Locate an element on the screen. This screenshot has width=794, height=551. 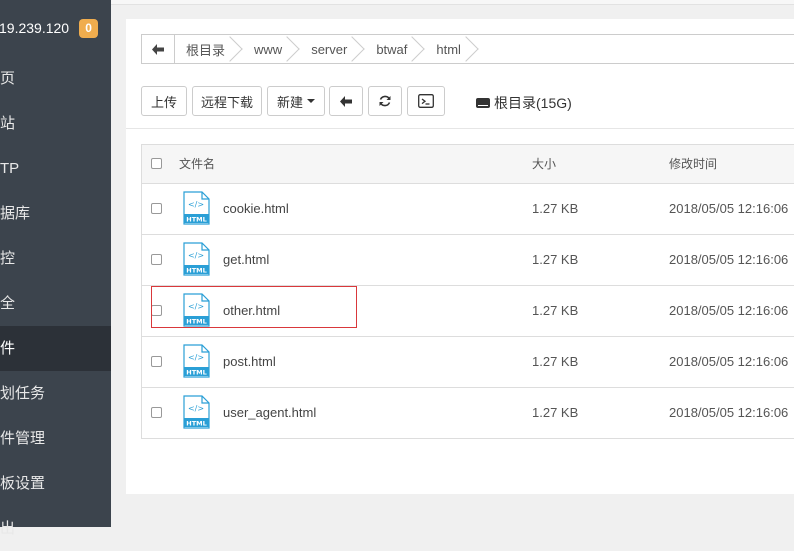
upload-button-label: 上传 is located at coordinates (163, 102).